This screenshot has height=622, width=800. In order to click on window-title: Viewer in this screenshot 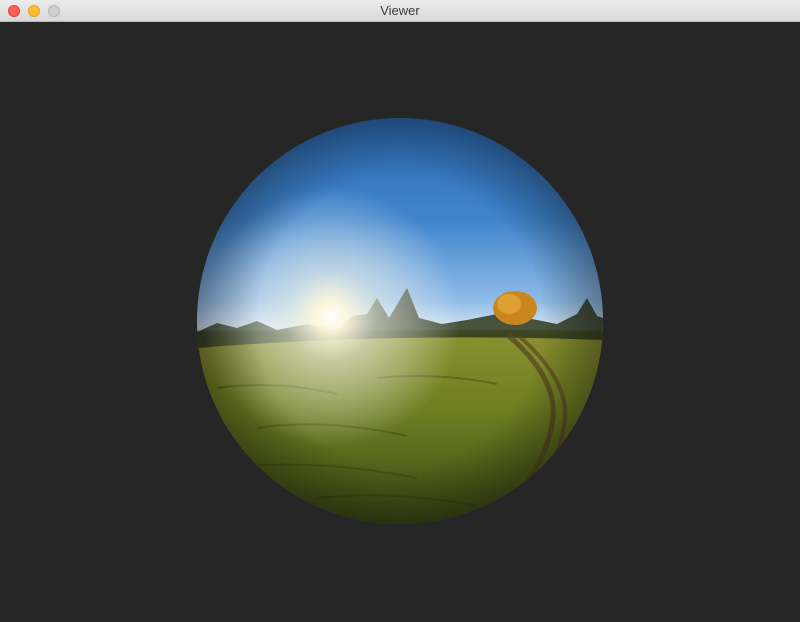, I will do `click(400, 10)`.